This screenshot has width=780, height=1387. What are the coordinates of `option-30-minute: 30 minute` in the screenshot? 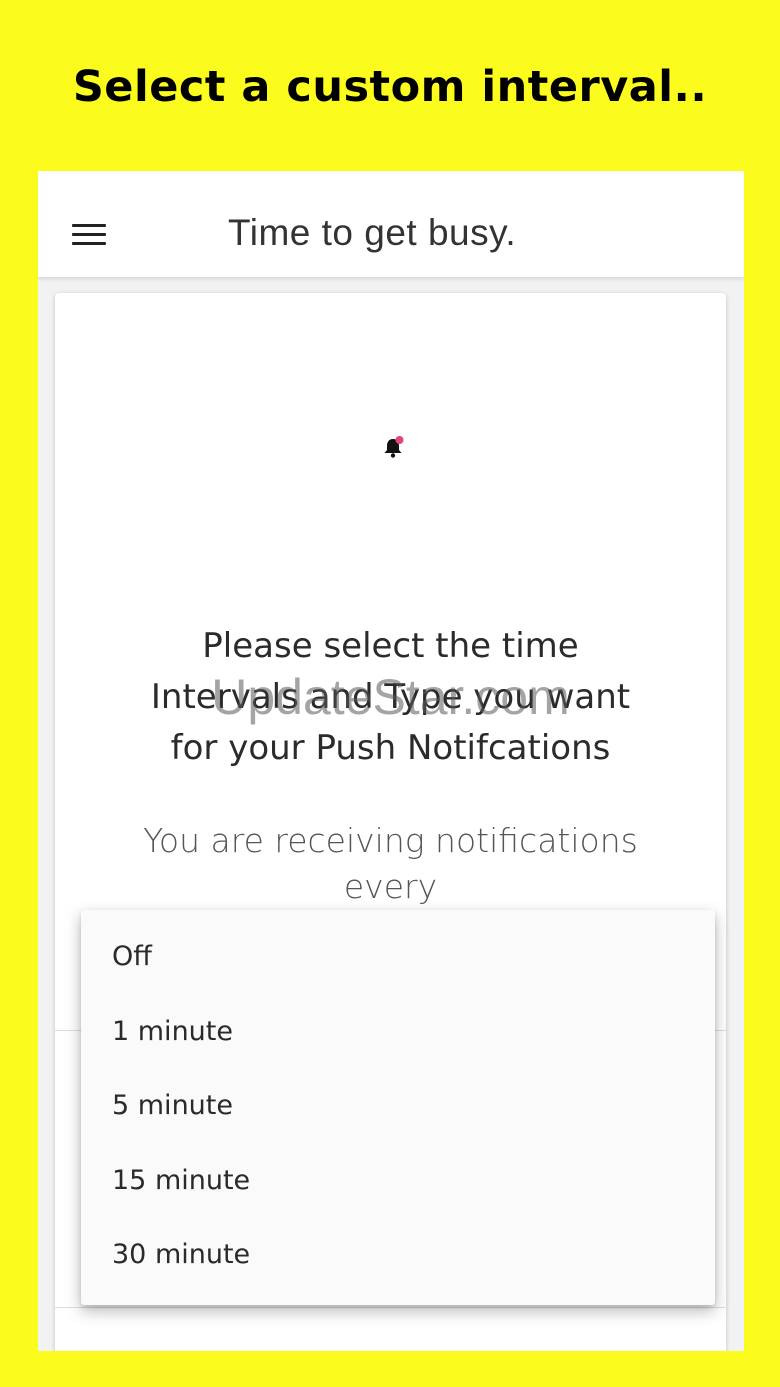 It's located at (398, 1255).